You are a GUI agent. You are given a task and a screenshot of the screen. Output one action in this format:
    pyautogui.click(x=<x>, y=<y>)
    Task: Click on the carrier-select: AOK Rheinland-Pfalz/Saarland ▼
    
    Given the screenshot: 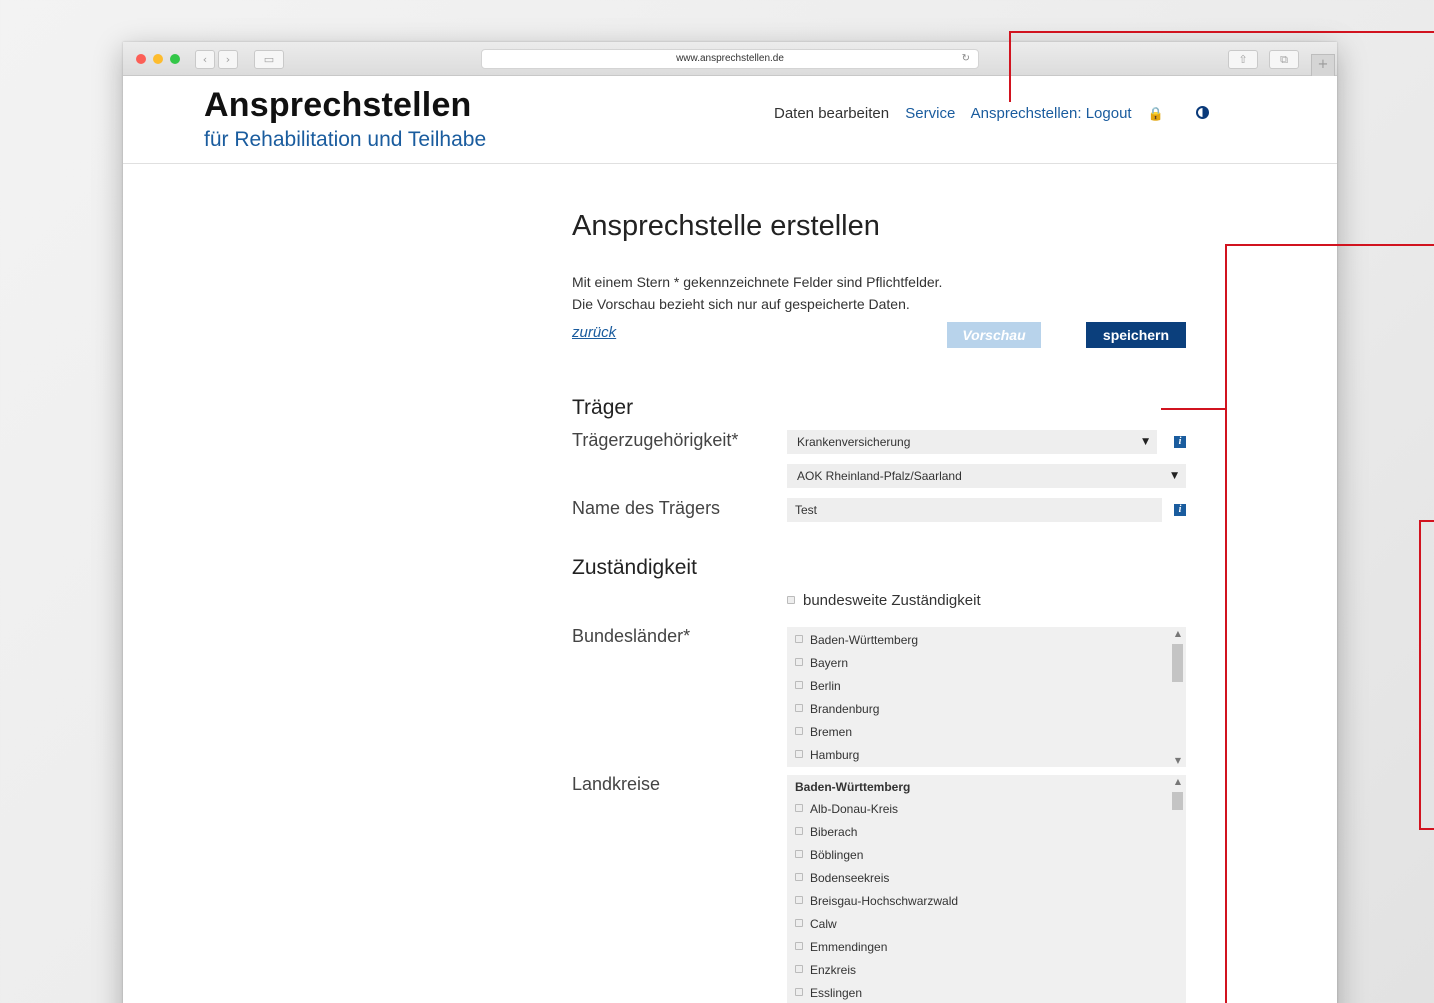 What is the action you would take?
    pyautogui.click(x=986, y=476)
    